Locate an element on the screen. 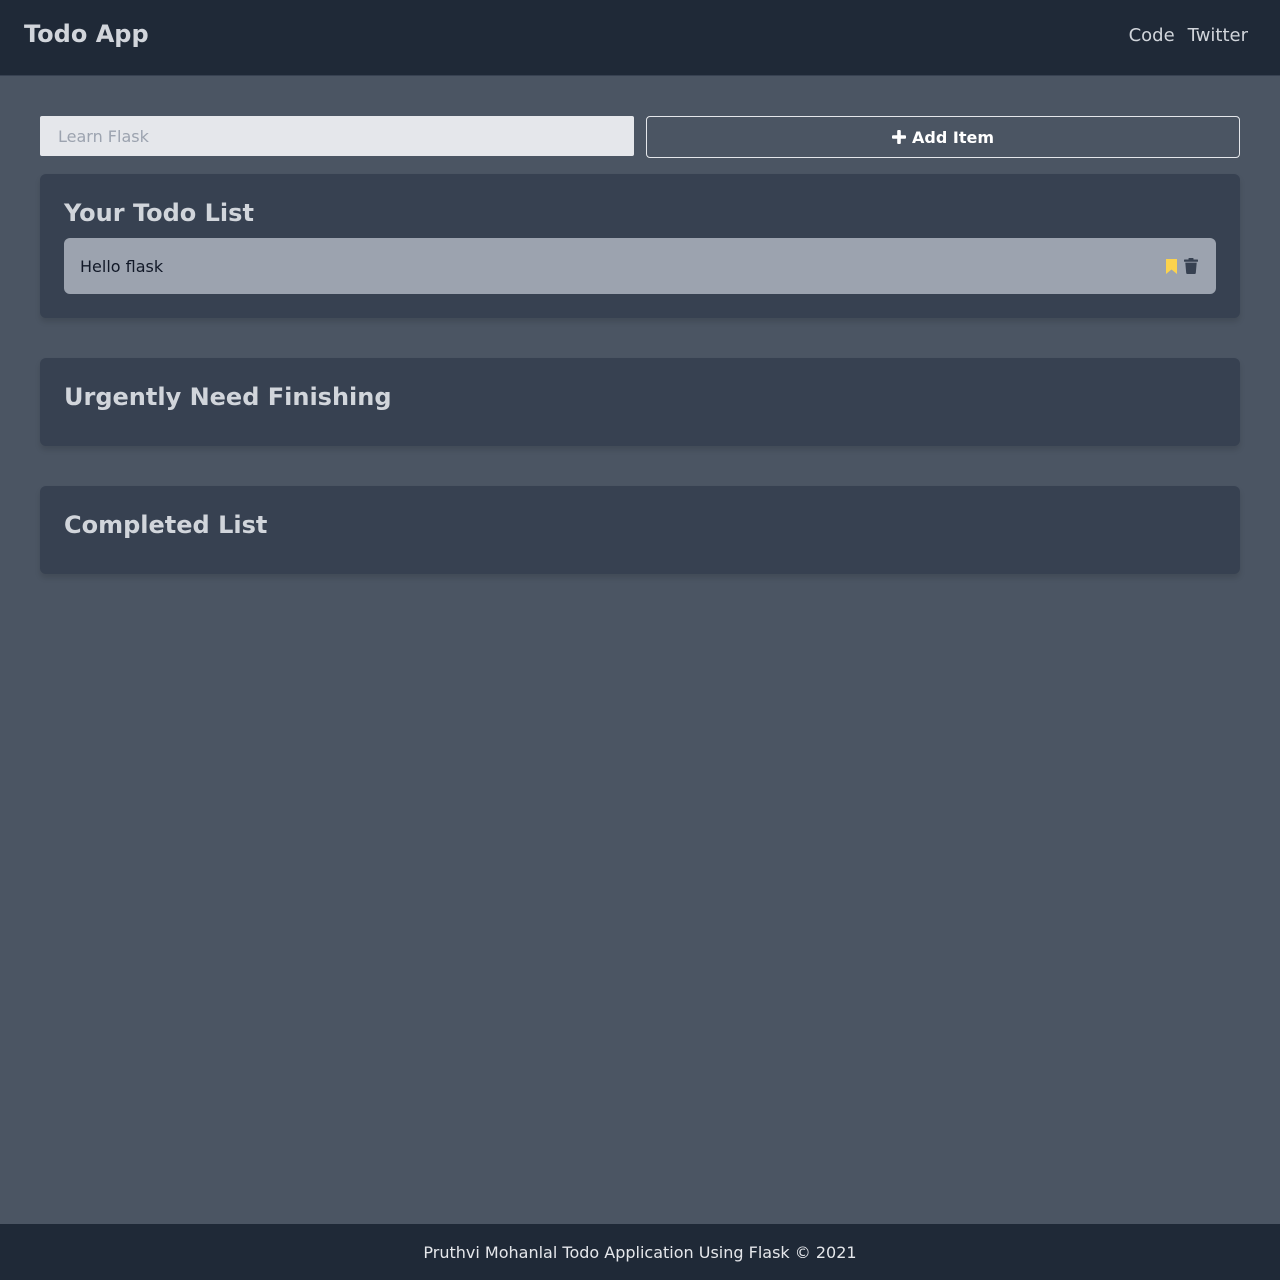  completed-list-title: Completed List is located at coordinates (166, 525).